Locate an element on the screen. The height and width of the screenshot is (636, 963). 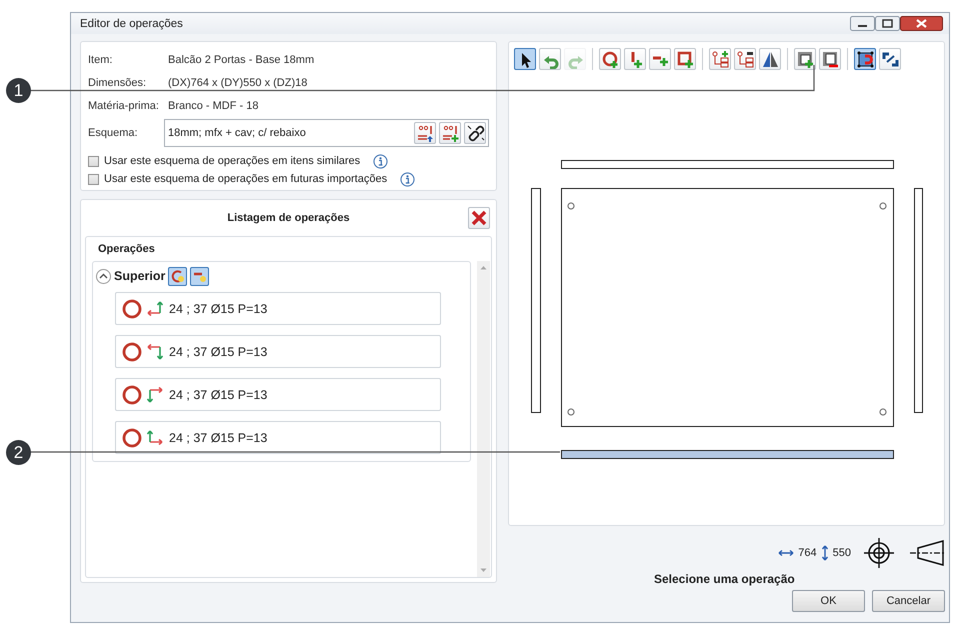
field-label: Dimensões: is located at coordinates (118, 82).